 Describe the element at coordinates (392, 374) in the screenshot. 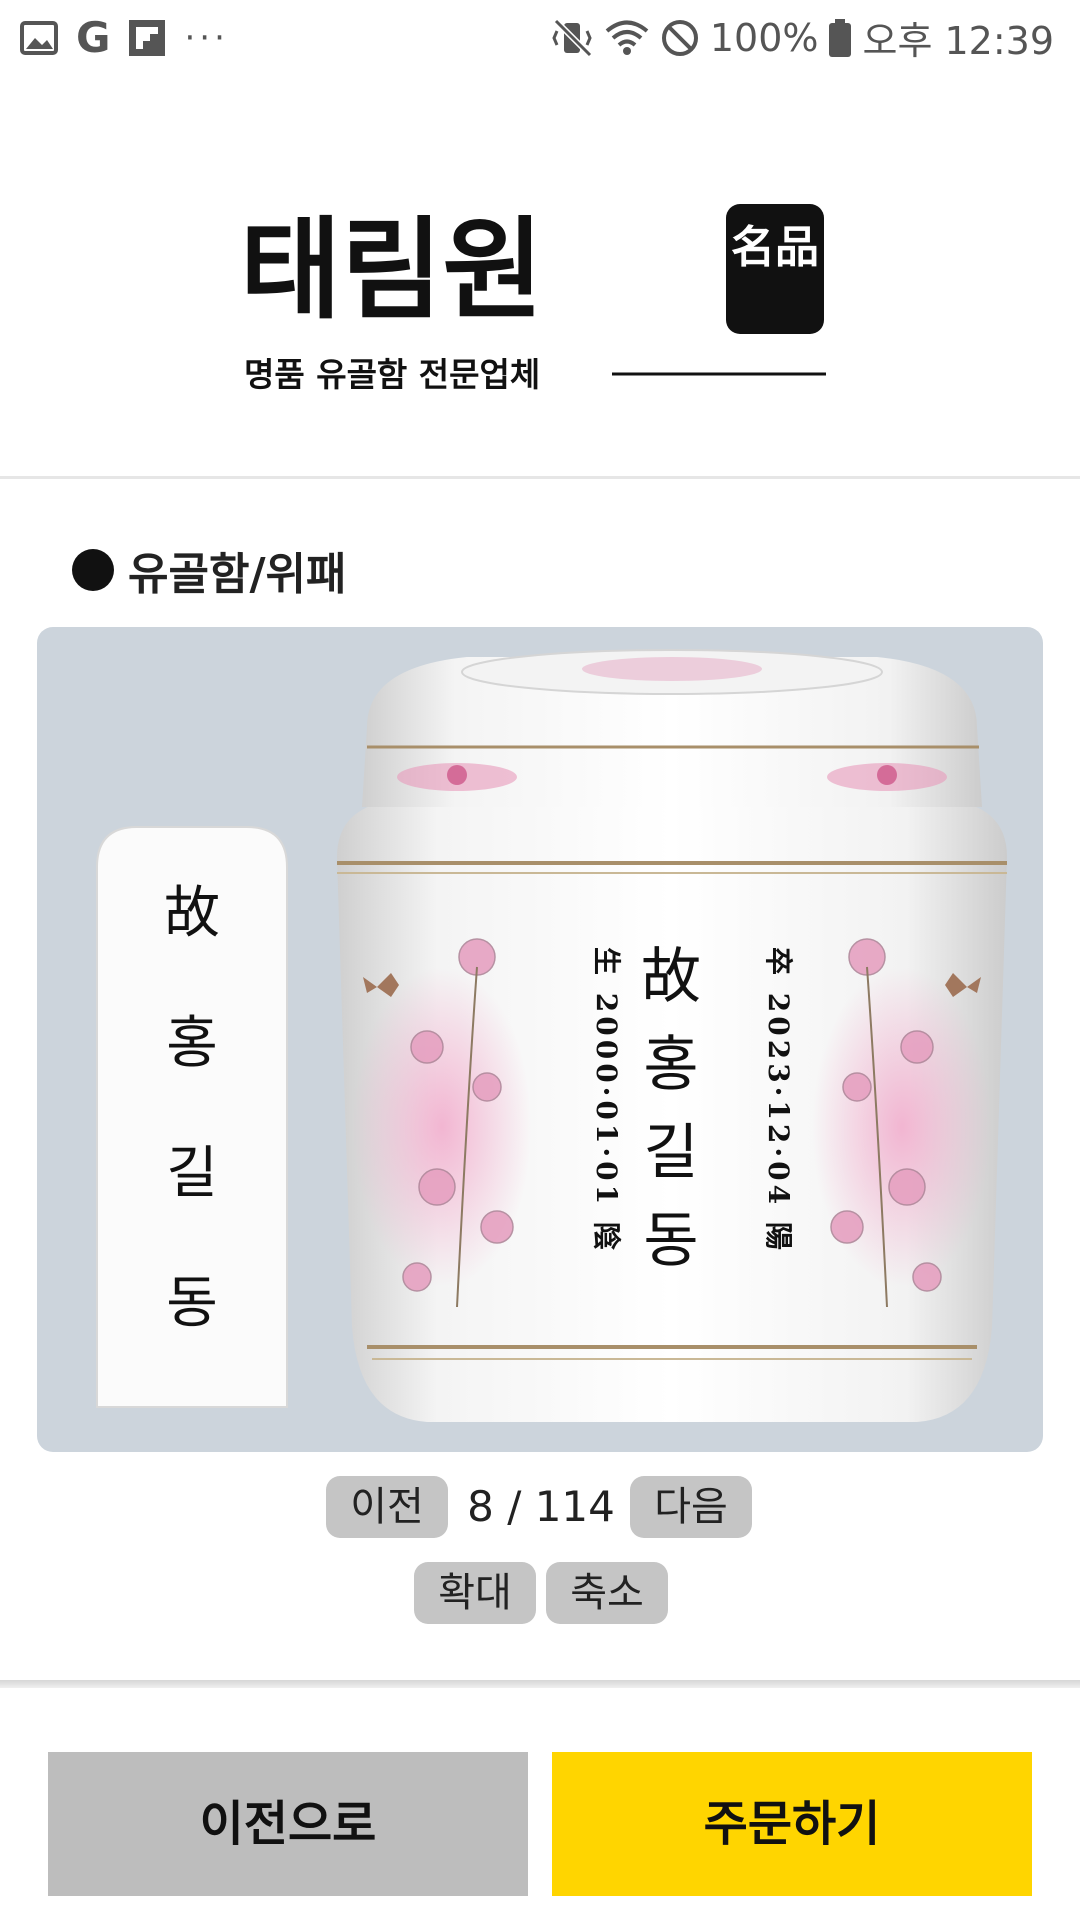

I see `logo-tagline: 명품 유골함 전문업체` at that location.